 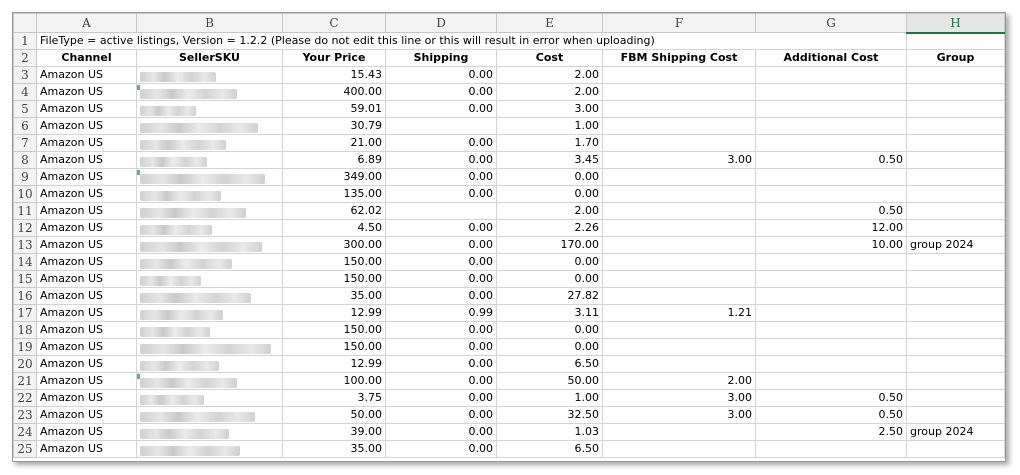 I want to click on row-header: 8, so click(x=25, y=160).